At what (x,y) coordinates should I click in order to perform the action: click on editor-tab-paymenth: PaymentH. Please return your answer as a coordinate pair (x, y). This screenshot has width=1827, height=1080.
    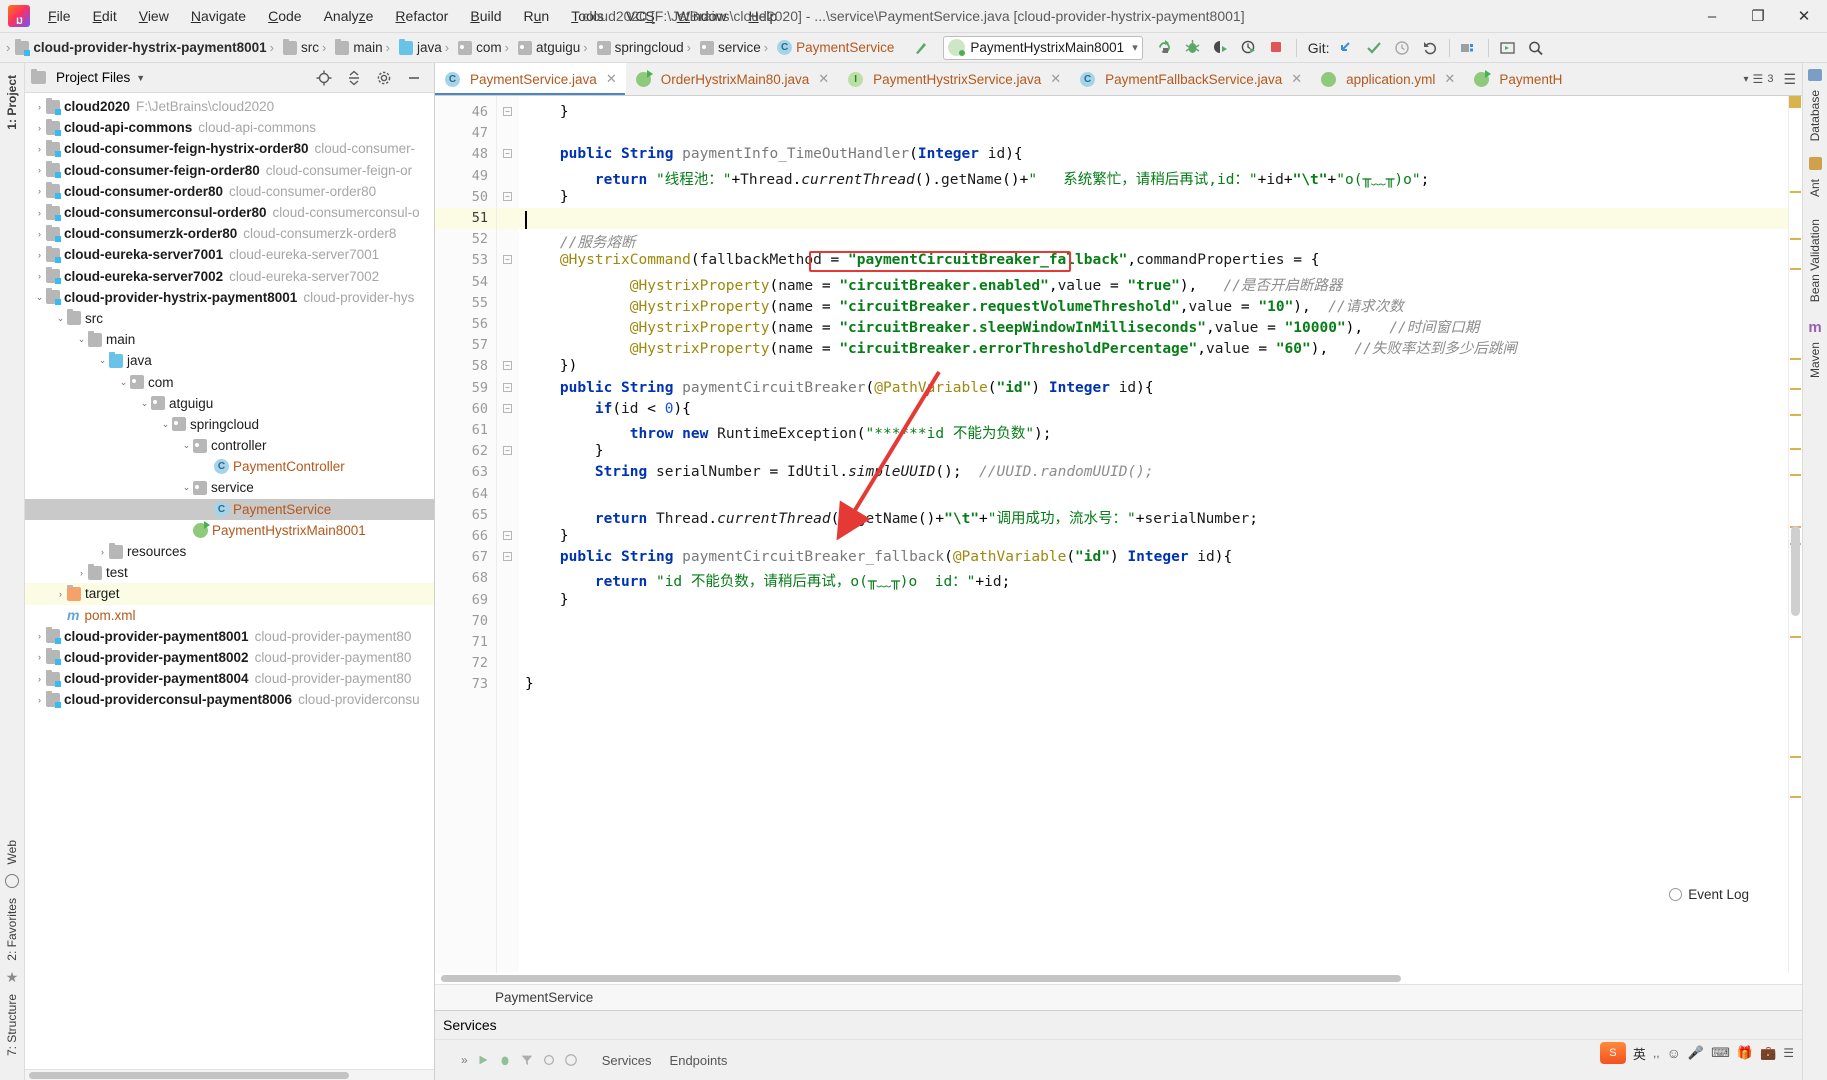
    Looking at the image, I should click on (1517, 79).